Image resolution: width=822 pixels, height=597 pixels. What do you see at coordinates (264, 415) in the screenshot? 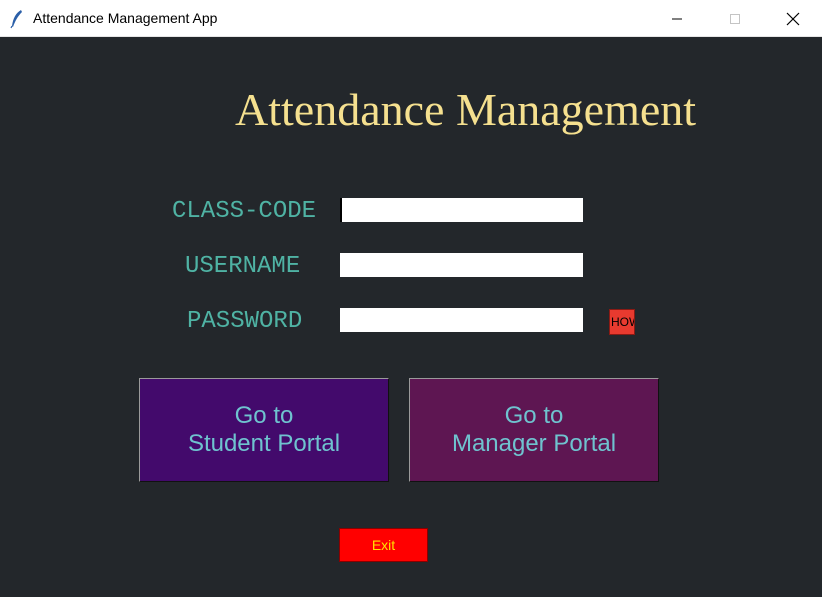
I see `student-portal-line1: Go to` at bounding box center [264, 415].